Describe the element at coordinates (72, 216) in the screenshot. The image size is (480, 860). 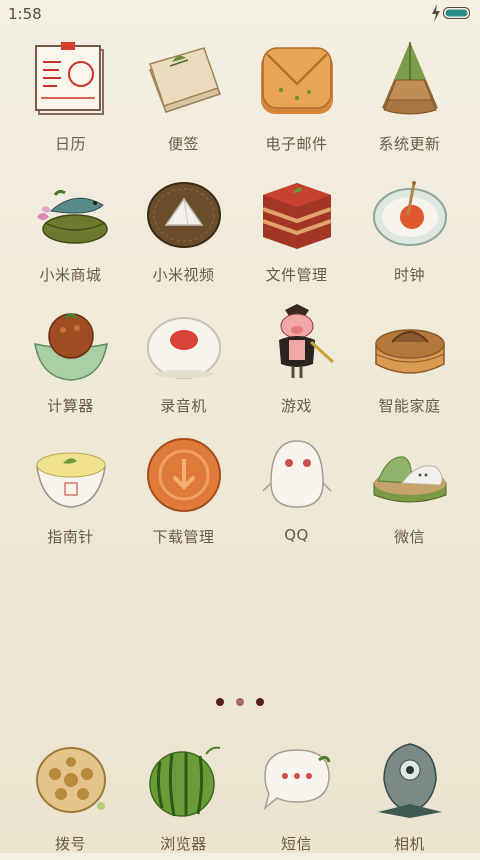
I see `fish-basket-icon` at that location.